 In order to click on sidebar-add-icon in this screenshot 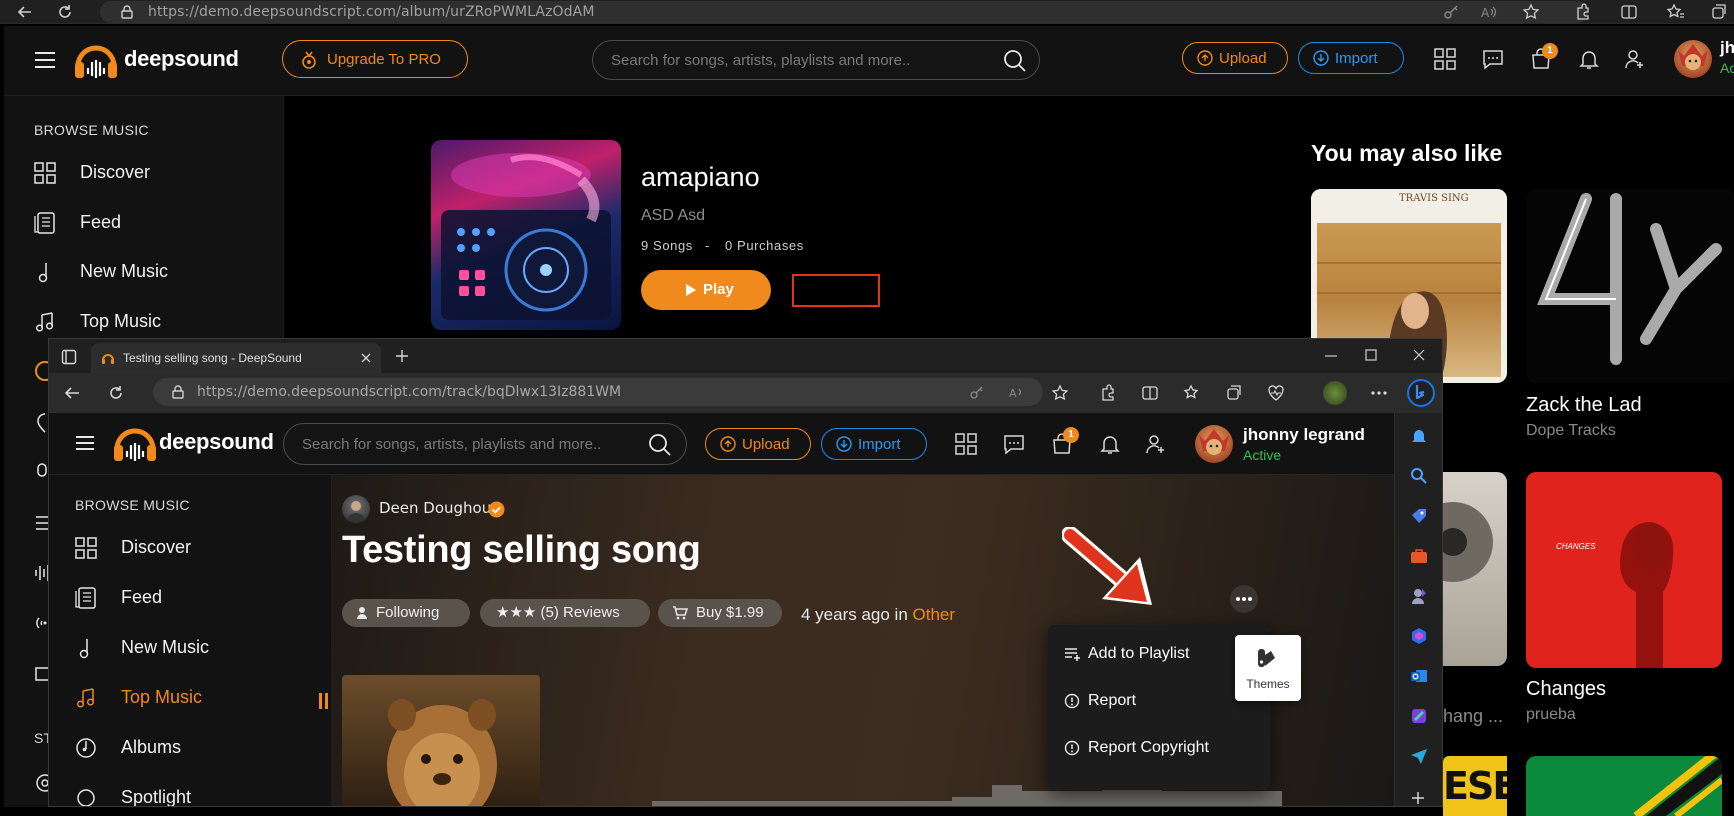, I will do `click(1418, 798)`.